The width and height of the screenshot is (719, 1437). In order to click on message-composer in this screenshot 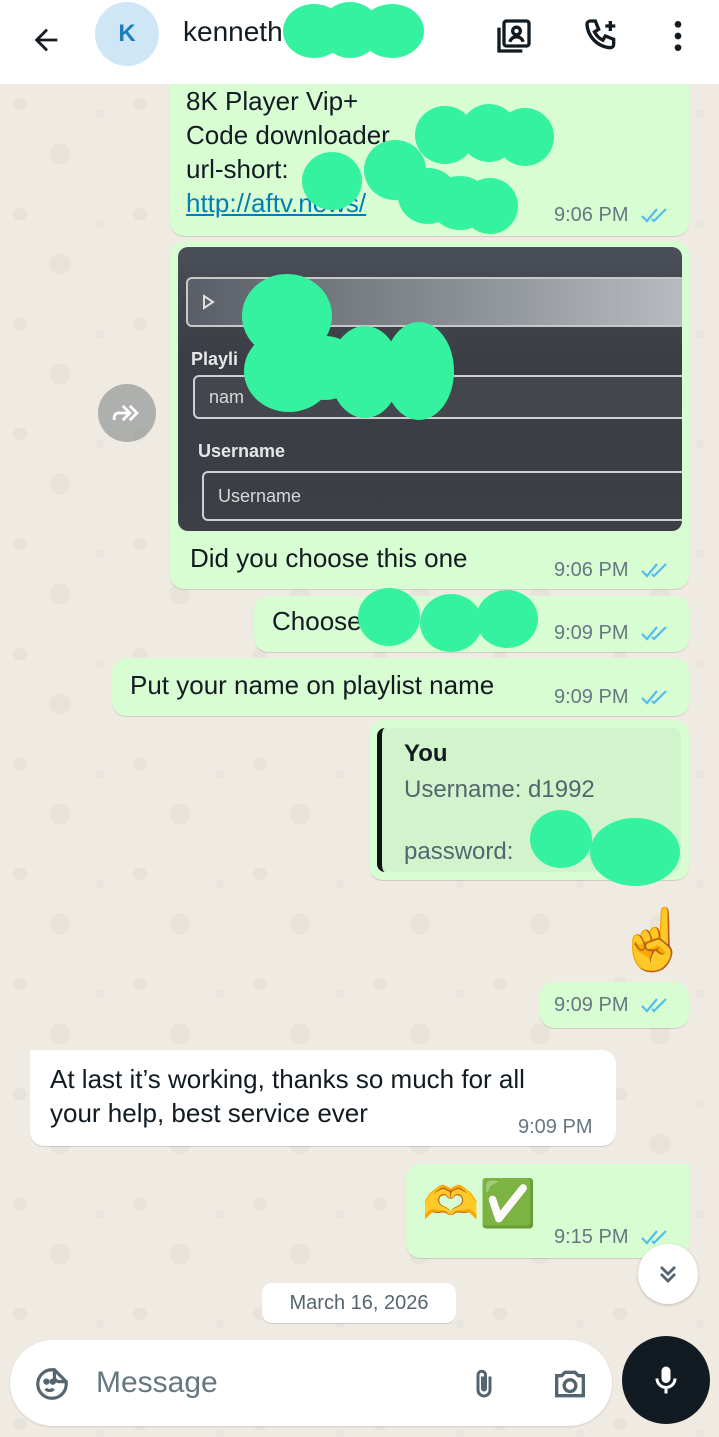, I will do `click(311, 1383)`.